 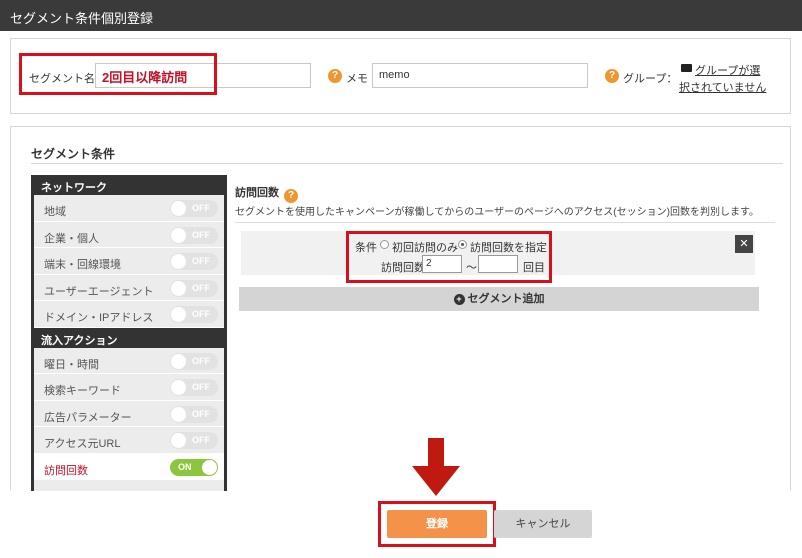 I want to click on memo-help-icon: ?, so click(x=335, y=76).